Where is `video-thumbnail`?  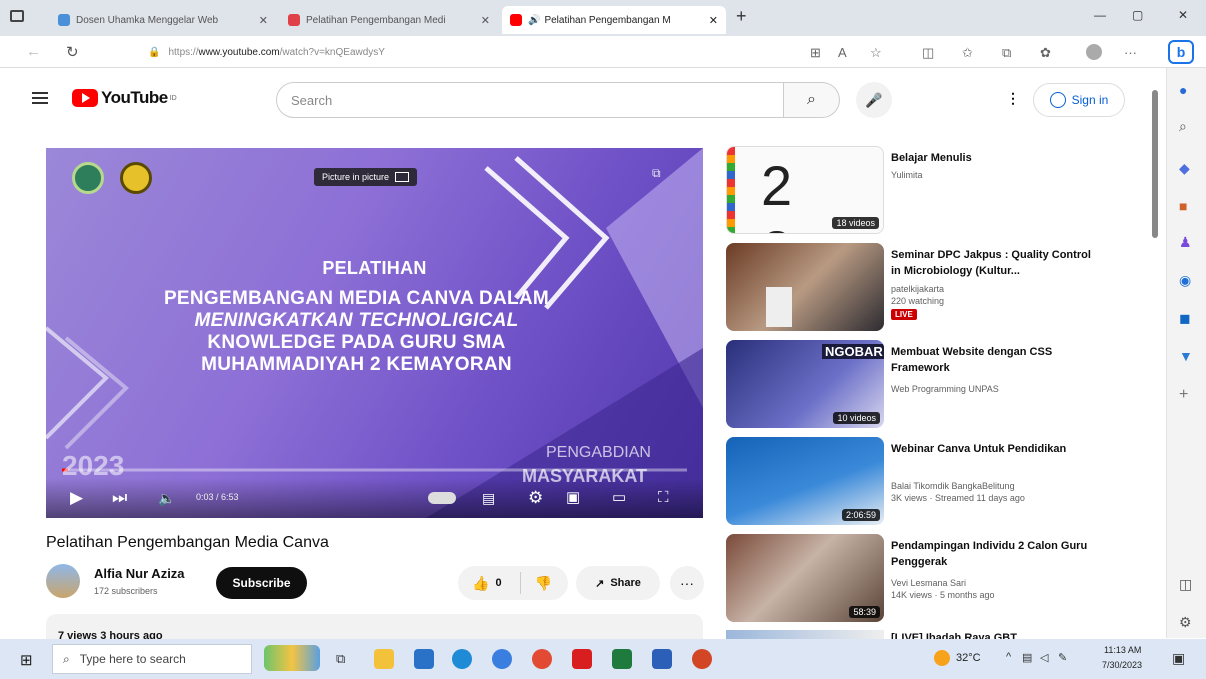 video-thumbnail is located at coordinates (805, 287).